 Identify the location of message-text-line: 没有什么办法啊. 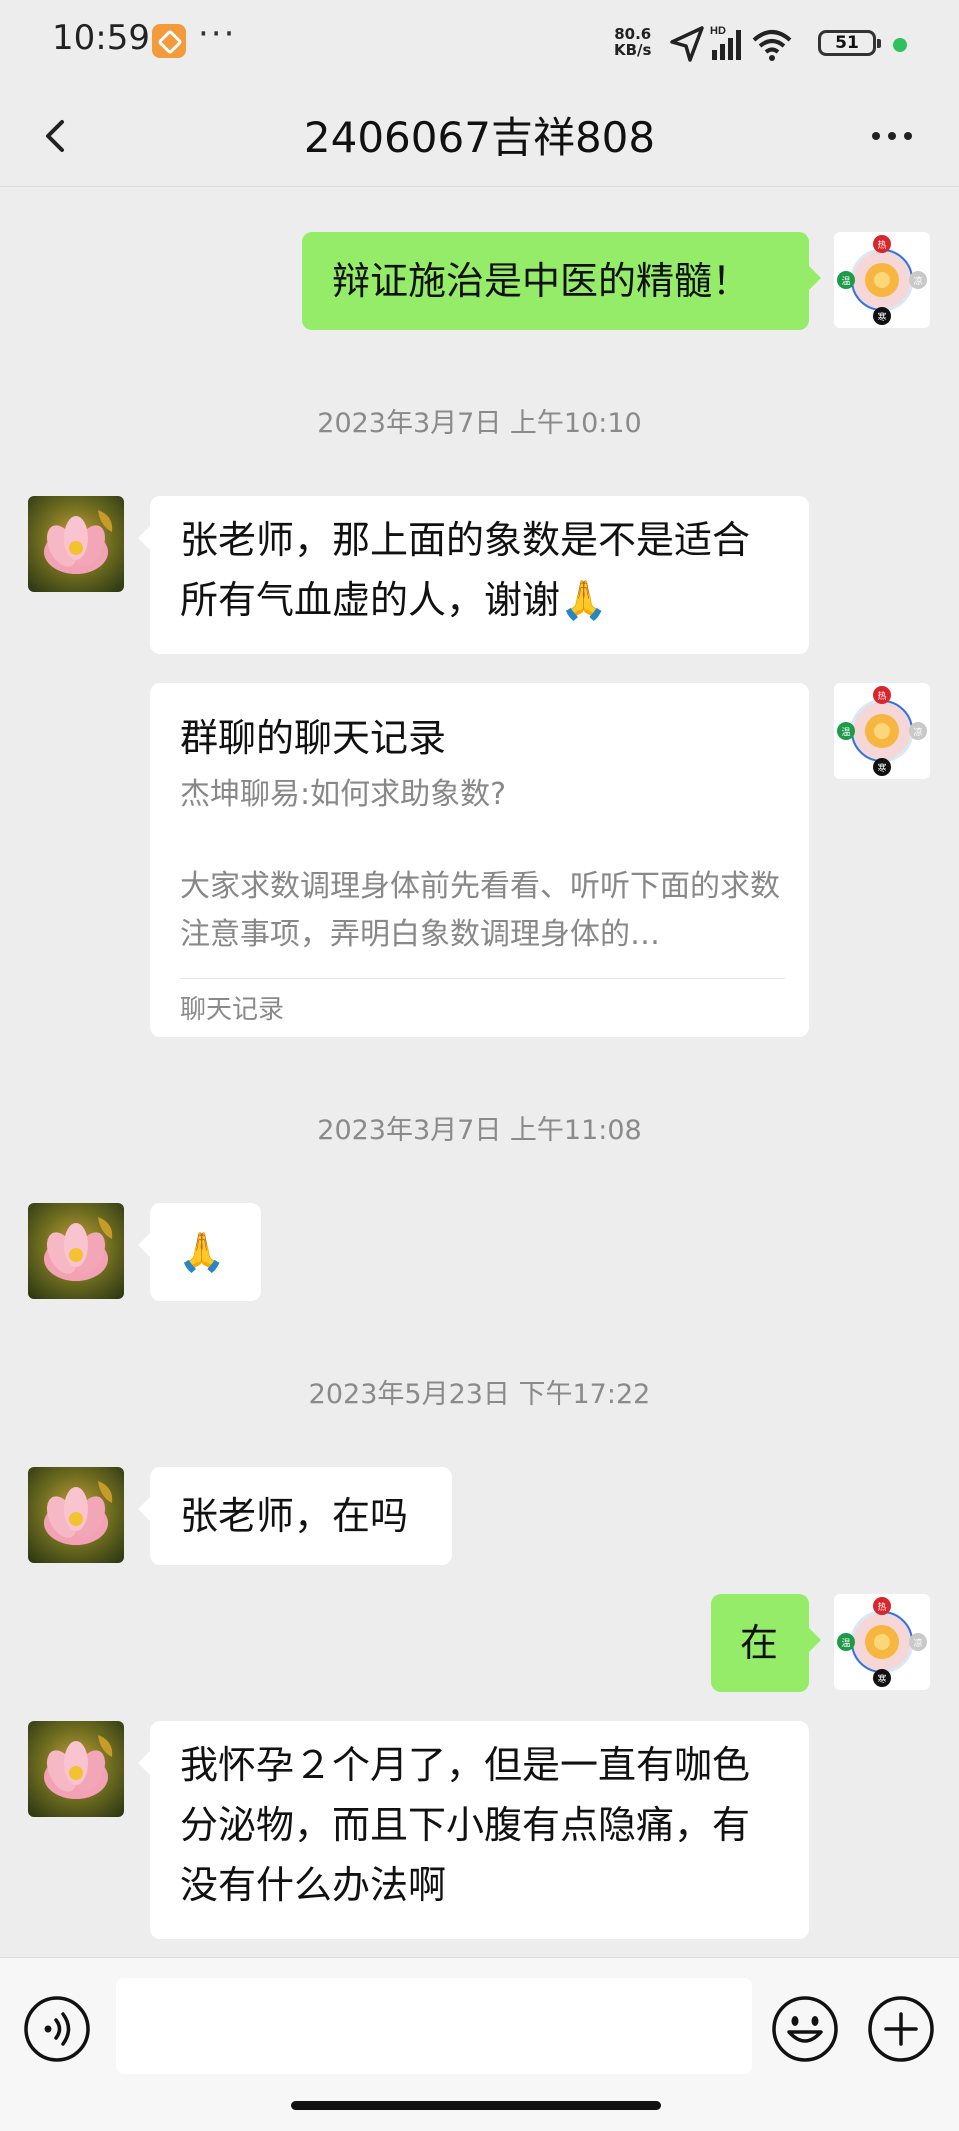
(313, 1885).